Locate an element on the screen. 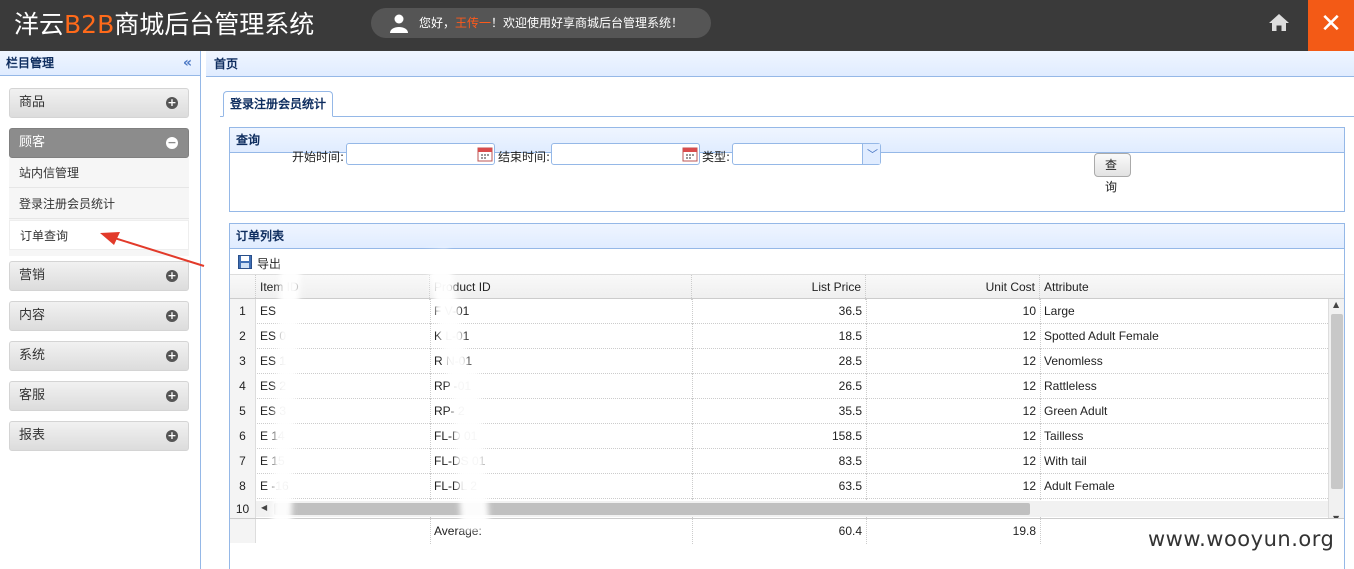  table-row: 4ES 2RP -0126.512Rattleless is located at coordinates (779, 386).